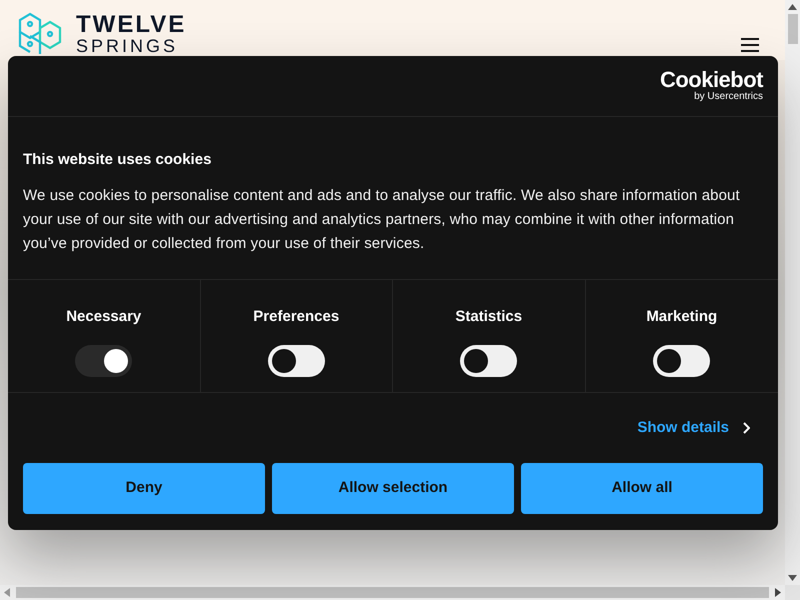  Describe the element at coordinates (728, 97) in the screenshot. I see `brand-tagline: by Usercentrics` at that location.